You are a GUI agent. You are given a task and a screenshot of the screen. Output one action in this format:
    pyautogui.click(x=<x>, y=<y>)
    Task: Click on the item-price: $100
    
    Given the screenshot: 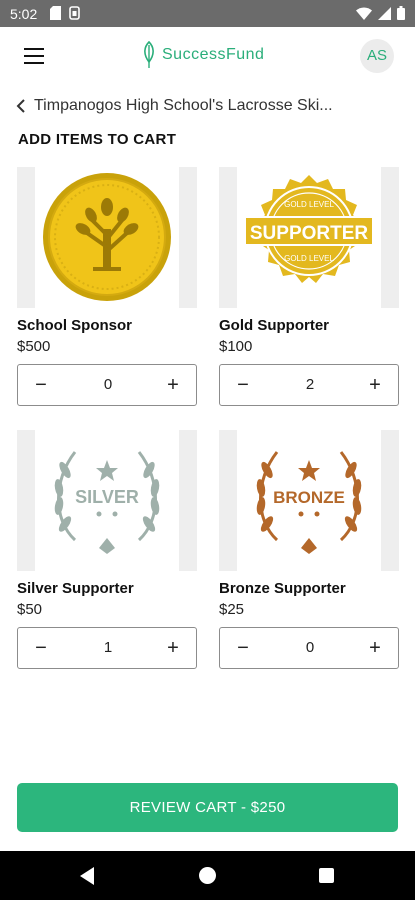 What is the action you would take?
    pyautogui.click(x=236, y=346)
    